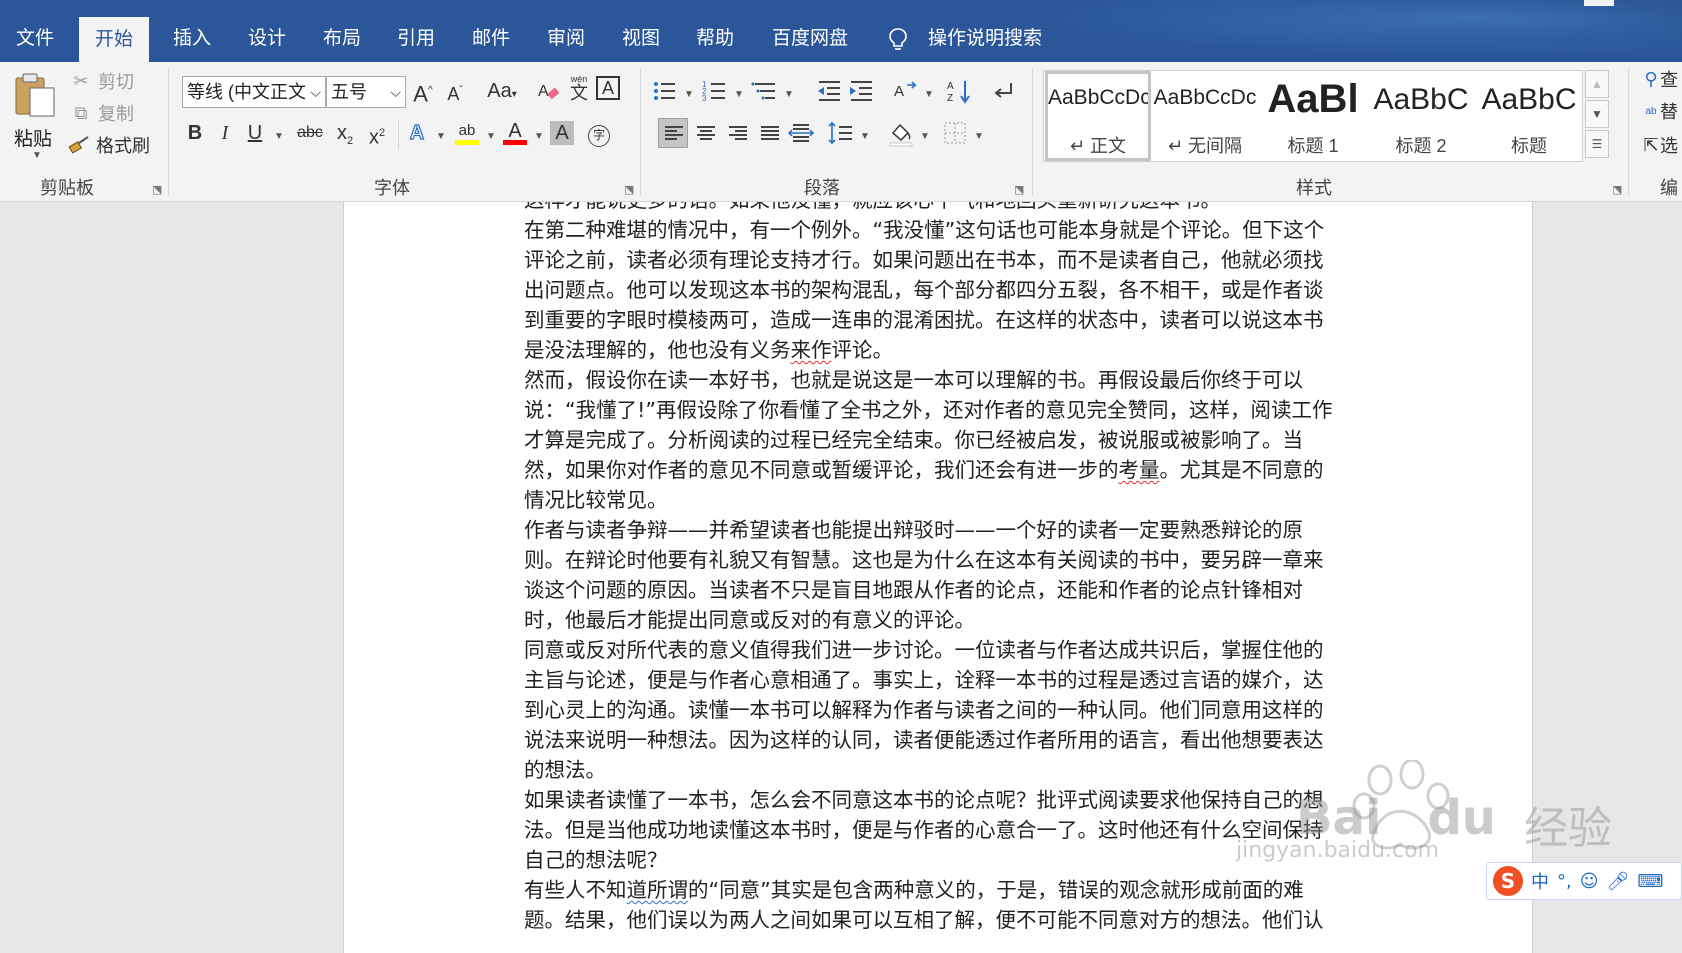  What do you see at coordinates (417, 133) in the screenshot?
I see `text-effects-button: A` at bounding box center [417, 133].